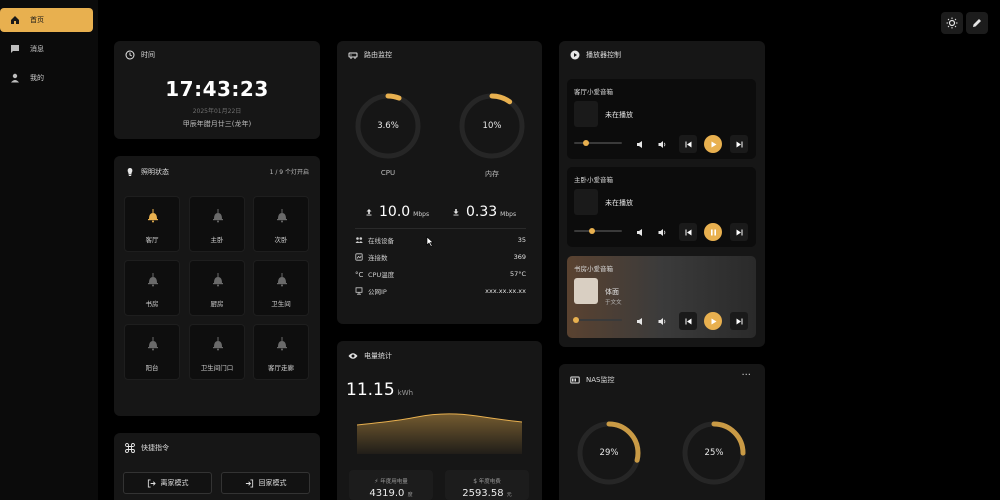 The image size is (1000, 500). What do you see at coordinates (483, 493) in the screenshot?
I see `yearly-cost-number: 2593.58` at bounding box center [483, 493].